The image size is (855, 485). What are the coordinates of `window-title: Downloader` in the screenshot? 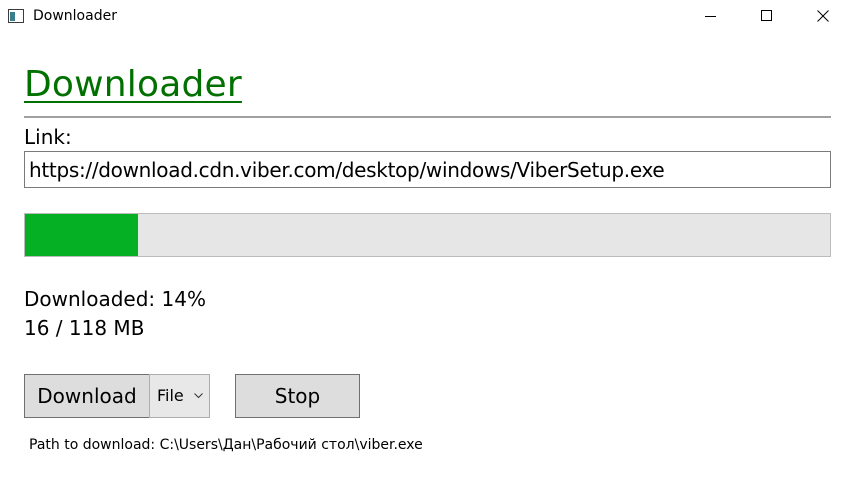 It's located at (75, 16).